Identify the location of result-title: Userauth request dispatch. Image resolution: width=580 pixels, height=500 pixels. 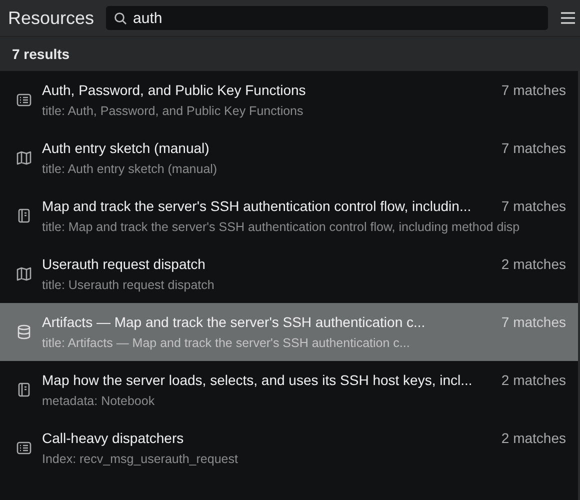
(124, 264).